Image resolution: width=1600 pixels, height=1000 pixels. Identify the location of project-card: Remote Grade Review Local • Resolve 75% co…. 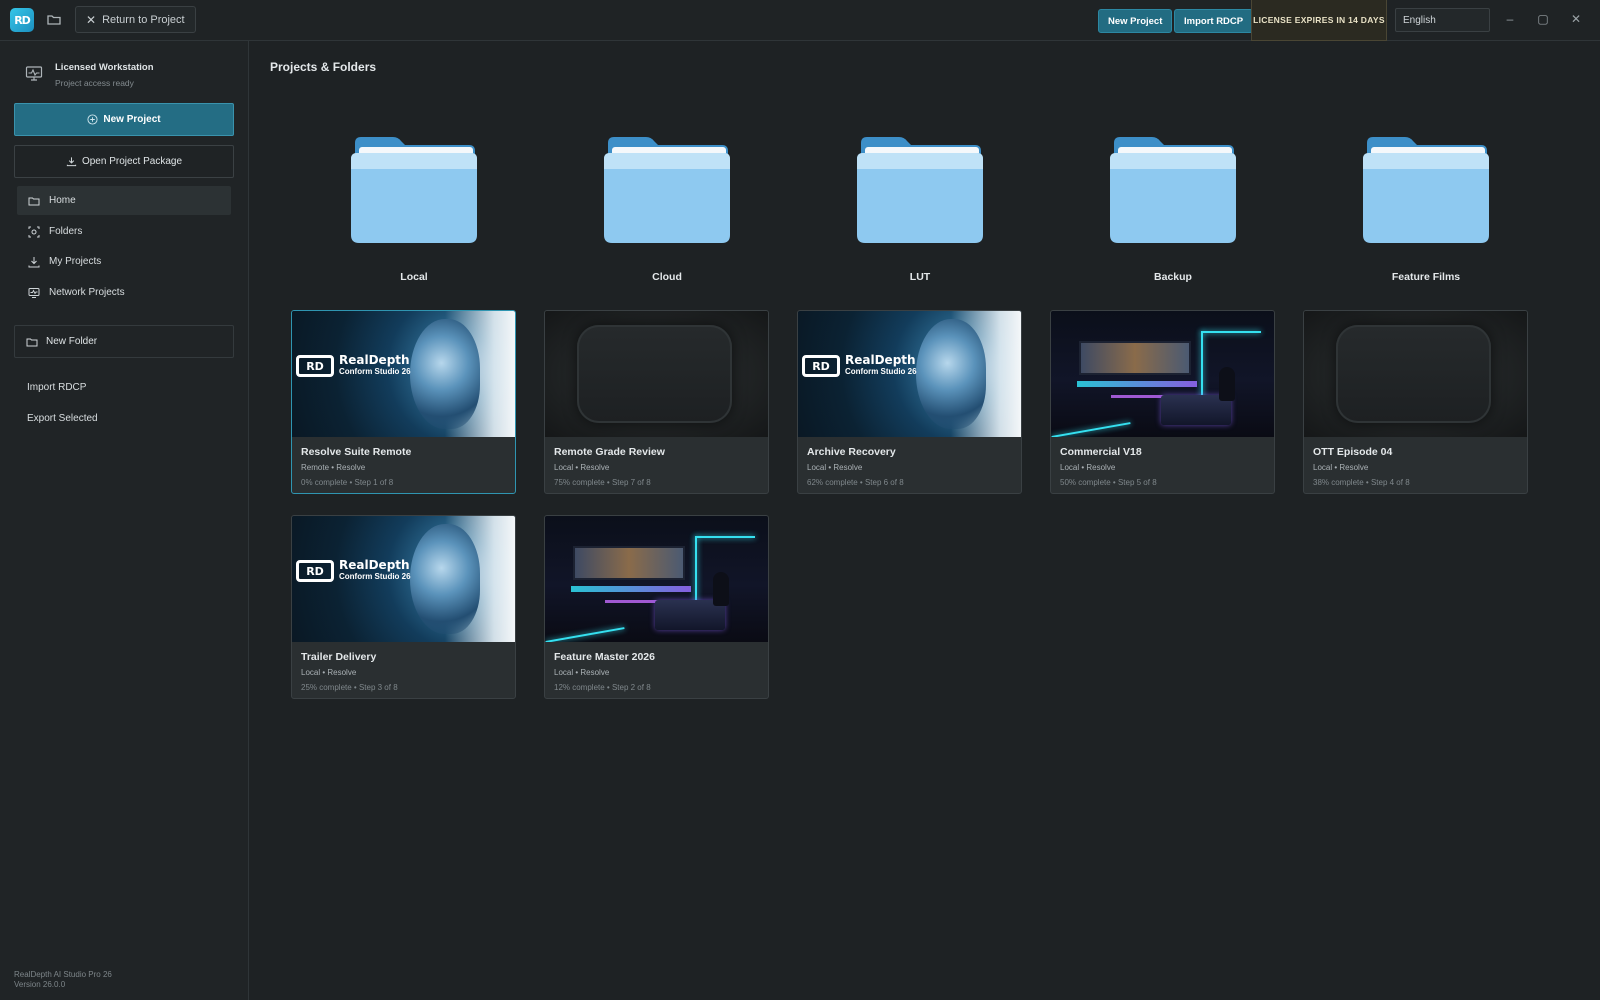
(656, 402).